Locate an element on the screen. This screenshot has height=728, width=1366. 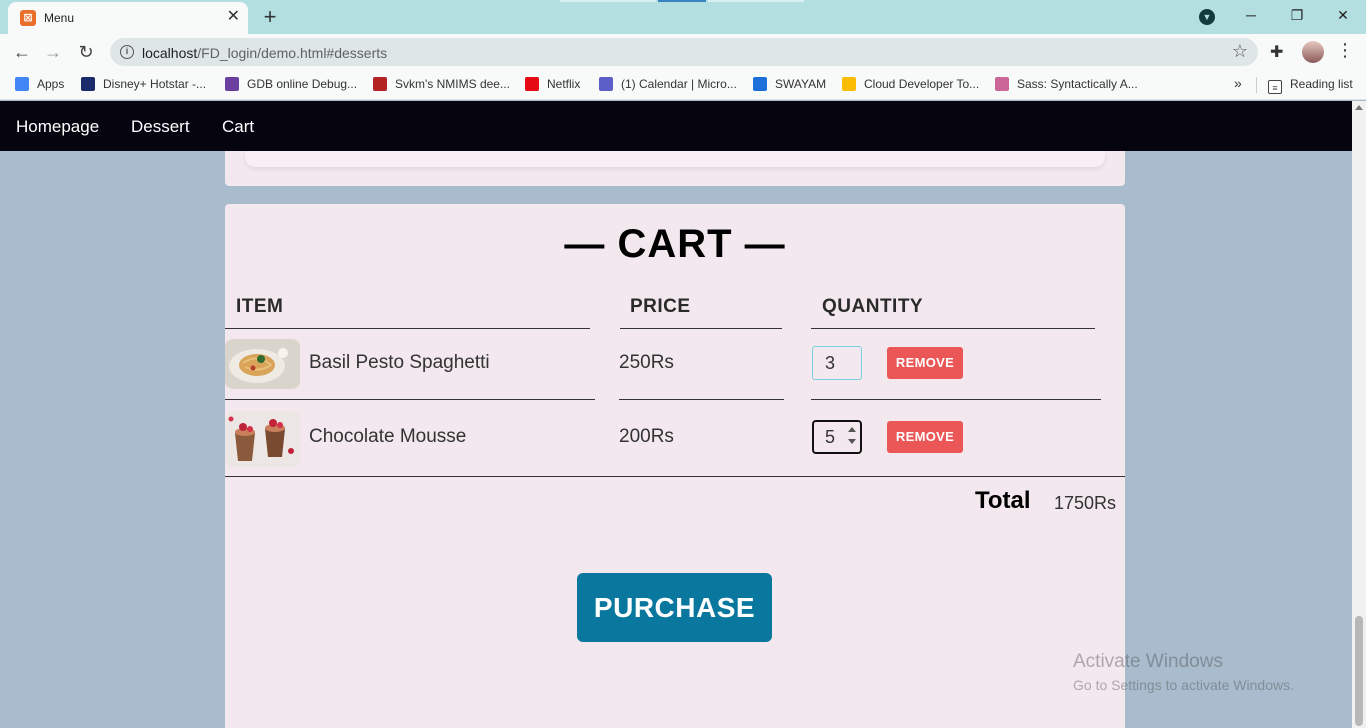
bookmark-swayam: SWAYAM is located at coordinates (789, 84).